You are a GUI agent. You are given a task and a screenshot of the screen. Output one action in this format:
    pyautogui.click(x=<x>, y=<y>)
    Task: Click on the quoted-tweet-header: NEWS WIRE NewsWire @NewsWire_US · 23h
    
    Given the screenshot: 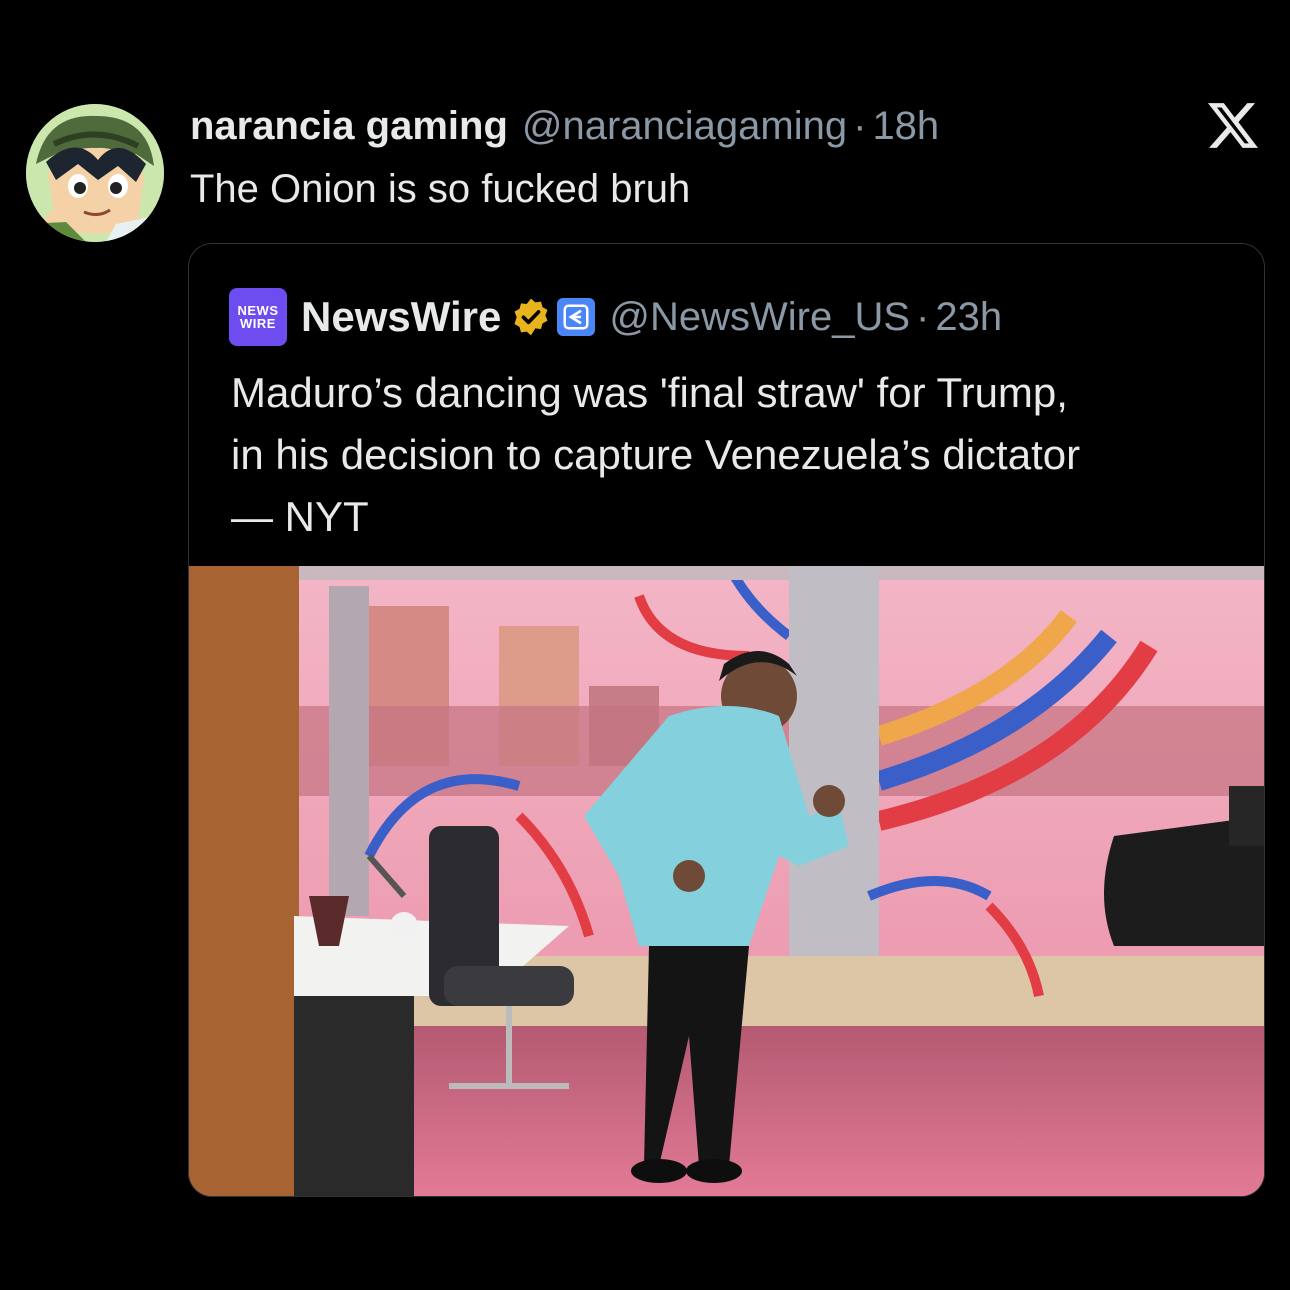 What is the action you would take?
    pyautogui.click(x=615, y=317)
    